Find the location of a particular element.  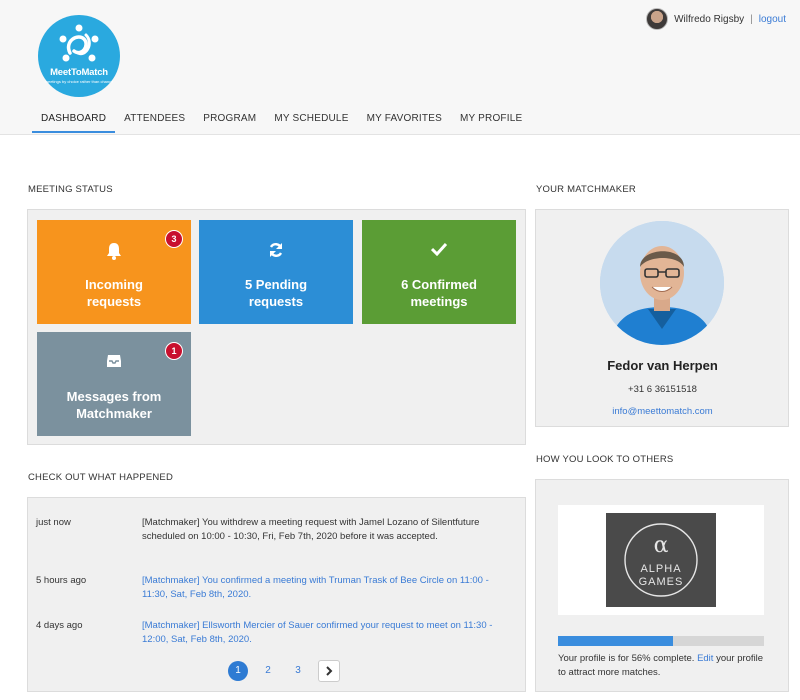

matchmaker-email-link: info@meettomatch.com is located at coordinates (662, 411).